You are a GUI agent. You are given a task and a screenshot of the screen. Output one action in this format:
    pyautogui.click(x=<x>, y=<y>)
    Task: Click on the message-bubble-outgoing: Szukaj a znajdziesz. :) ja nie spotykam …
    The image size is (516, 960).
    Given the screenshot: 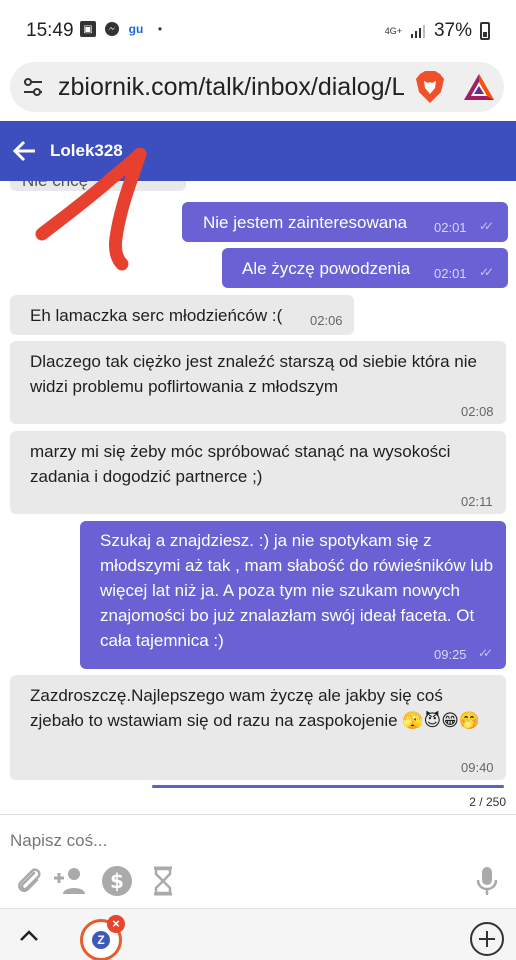 What is the action you would take?
    pyautogui.click(x=293, y=595)
    